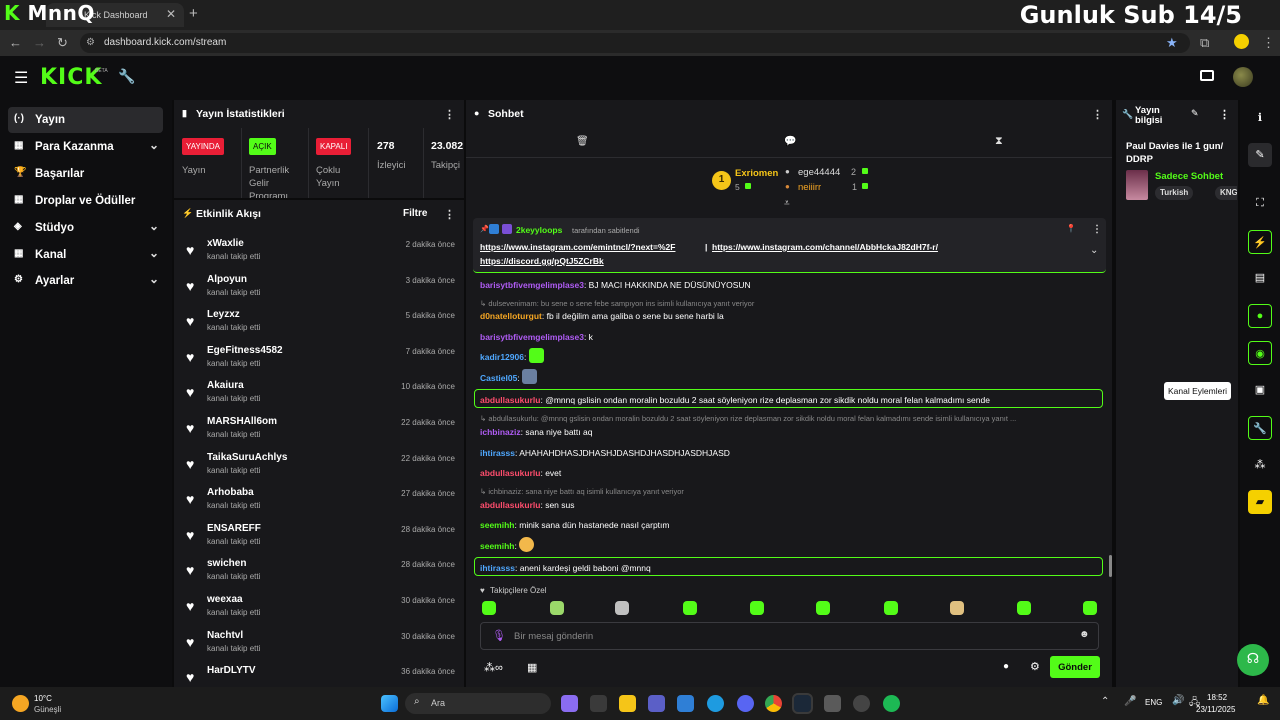 The width and height of the screenshot is (1280, 720). I want to click on wrench-icon: 🔧, so click(126, 76).